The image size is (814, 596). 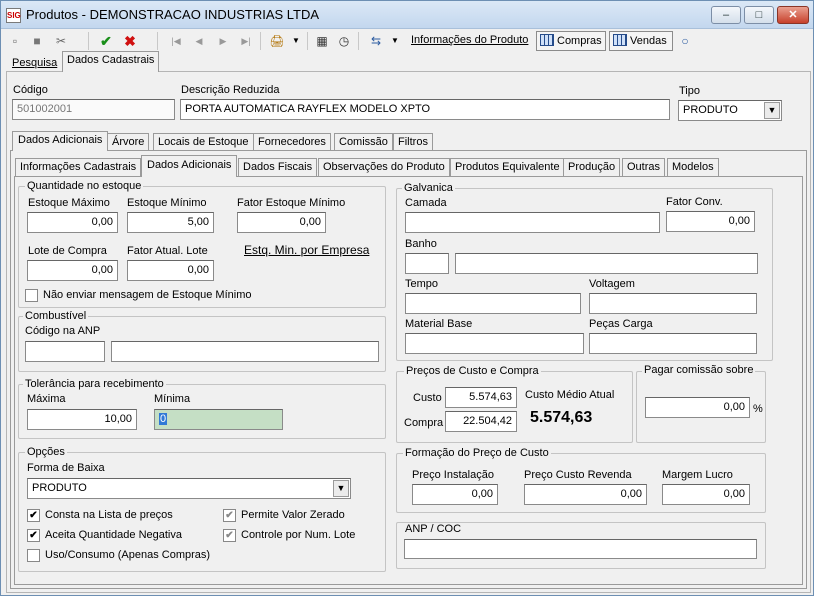 I want to click on cancel-icon: ✖, so click(x=130, y=41).